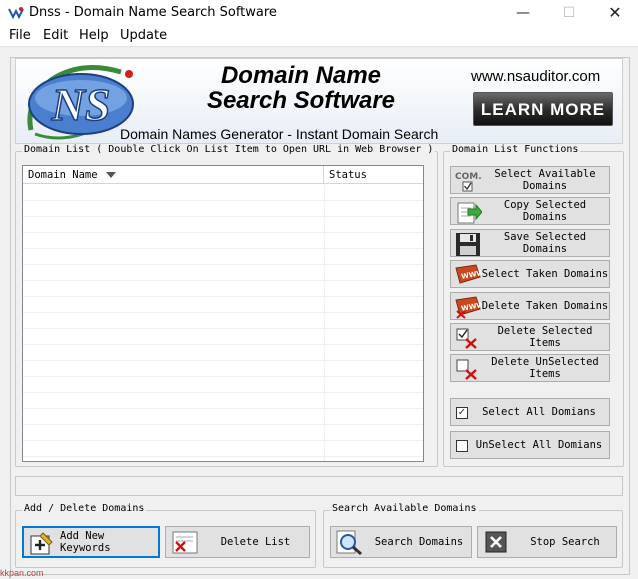 The image size is (638, 579). Describe the element at coordinates (539, 412) in the screenshot. I see `select-all-domains-label: Select All Domians` at that location.